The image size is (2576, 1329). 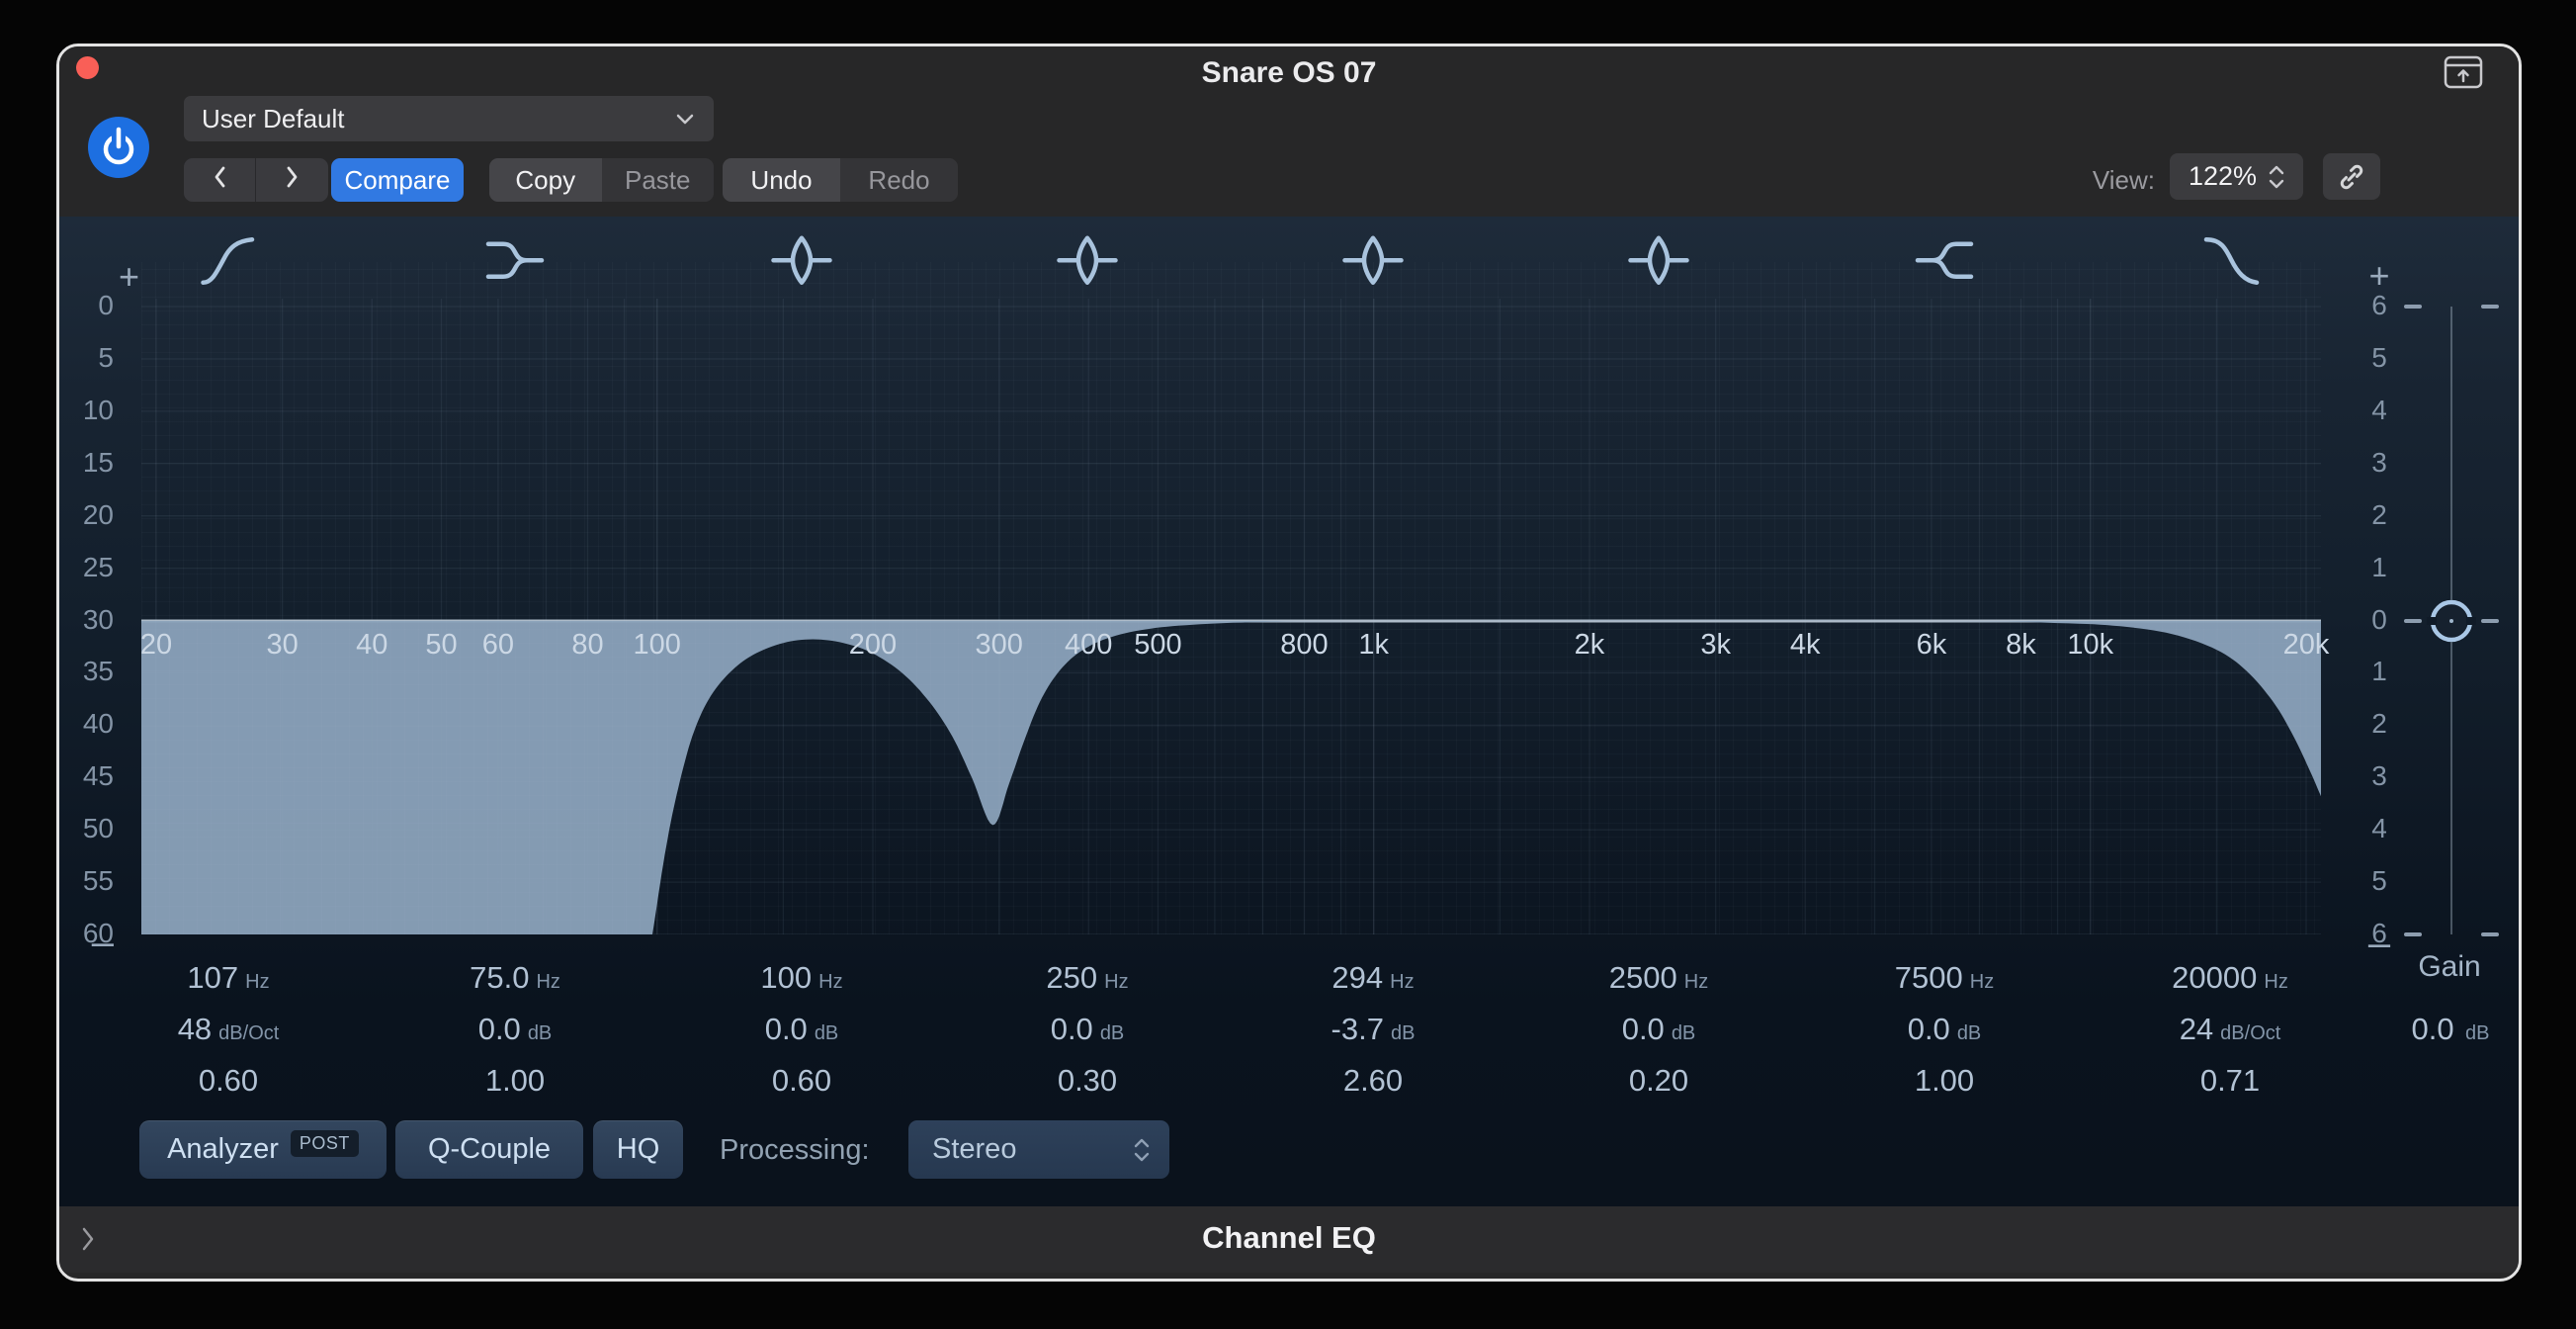 I want to click on band-7-gain: 0.0, so click(x=1929, y=1029).